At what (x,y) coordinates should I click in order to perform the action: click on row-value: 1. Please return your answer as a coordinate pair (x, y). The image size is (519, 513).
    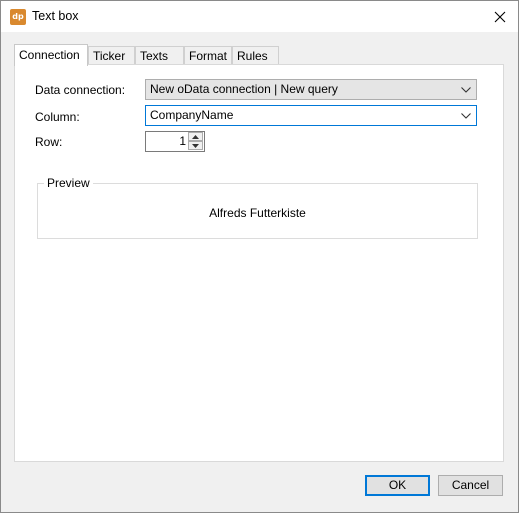
    Looking at the image, I should click on (182, 141).